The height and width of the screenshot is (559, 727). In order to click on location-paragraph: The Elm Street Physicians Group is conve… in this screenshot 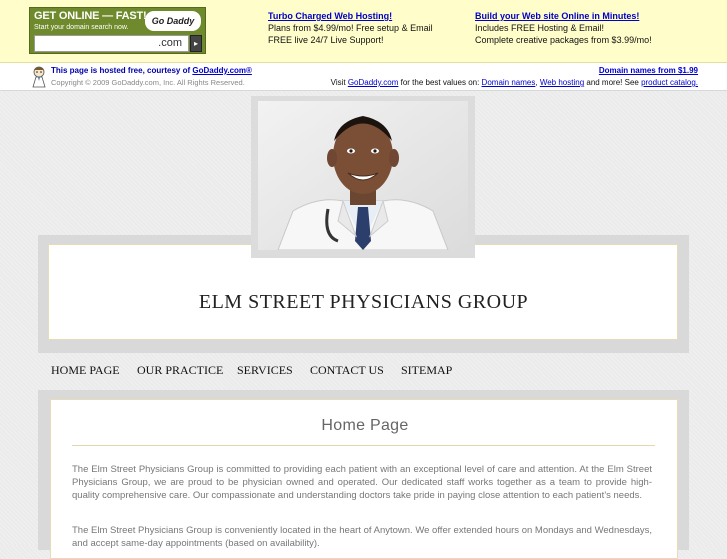, I will do `click(362, 537)`.